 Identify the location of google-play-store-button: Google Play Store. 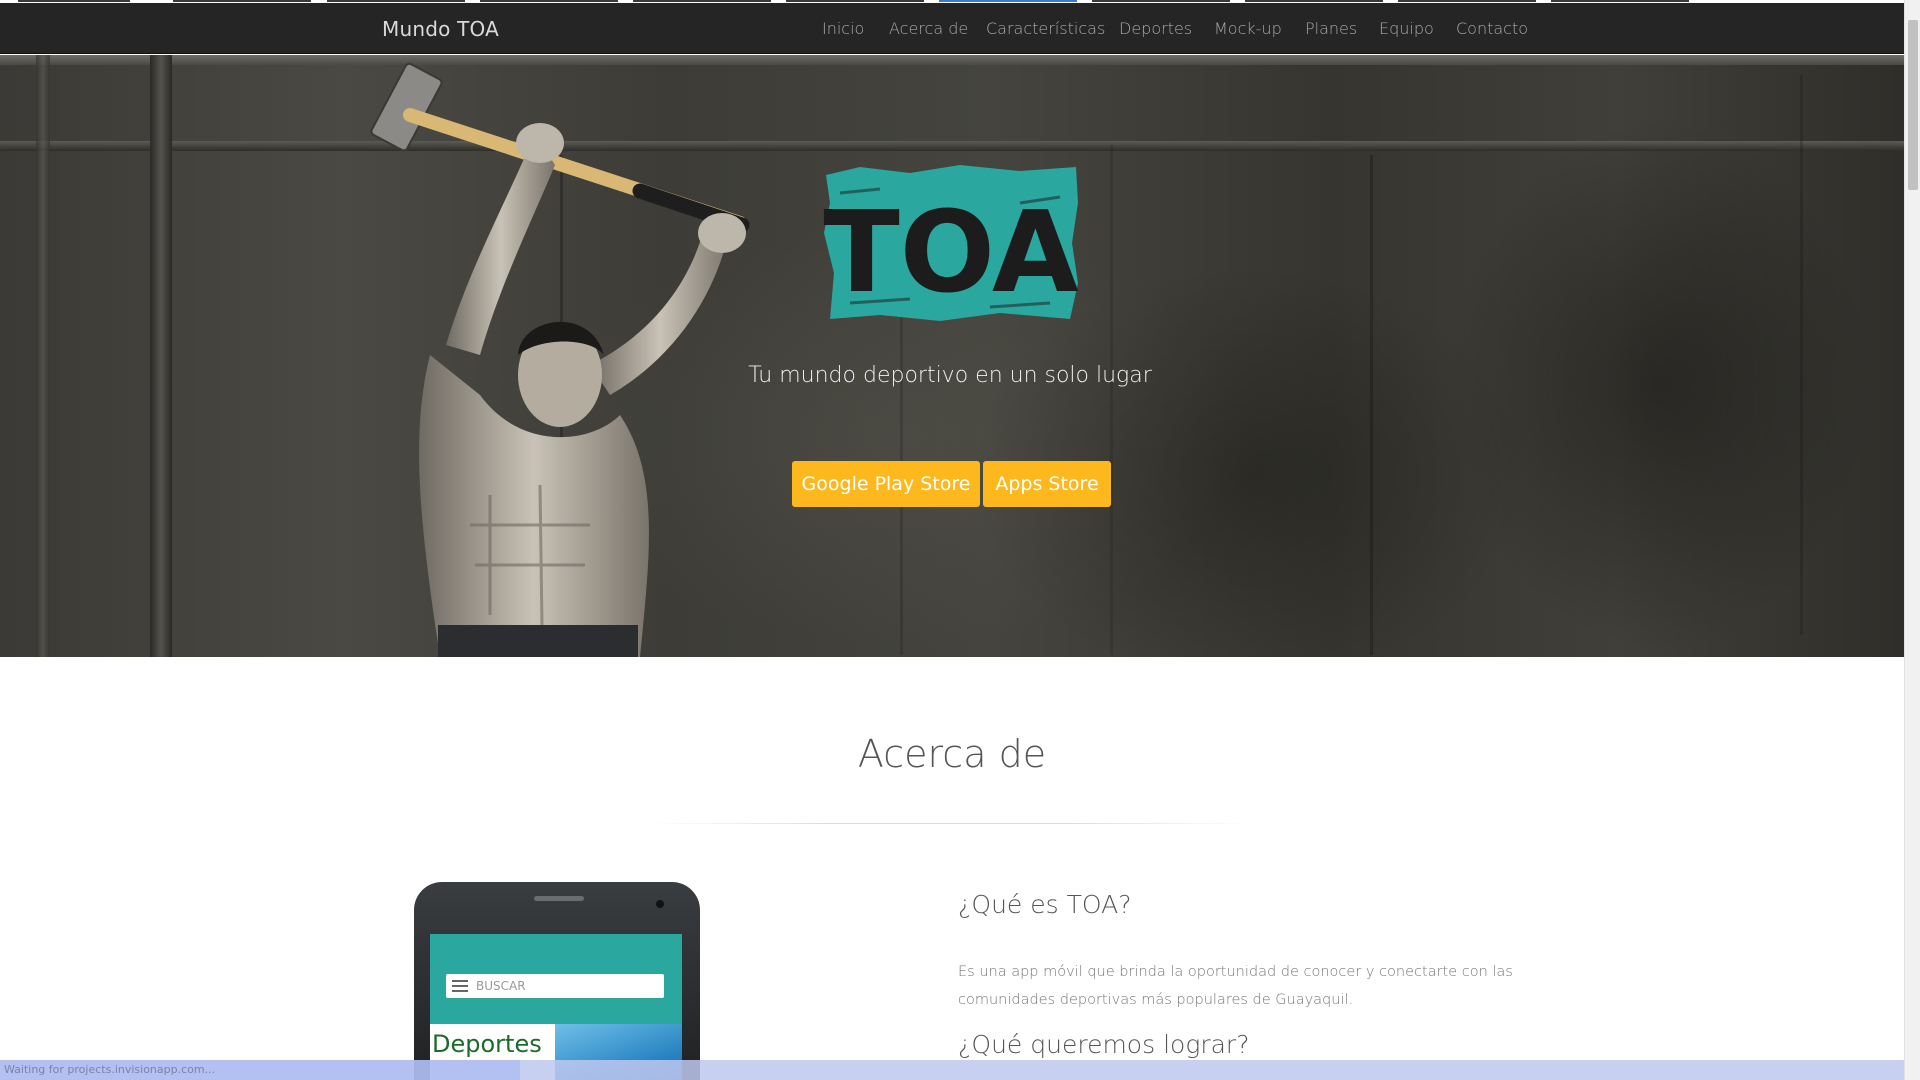
(886, 484).